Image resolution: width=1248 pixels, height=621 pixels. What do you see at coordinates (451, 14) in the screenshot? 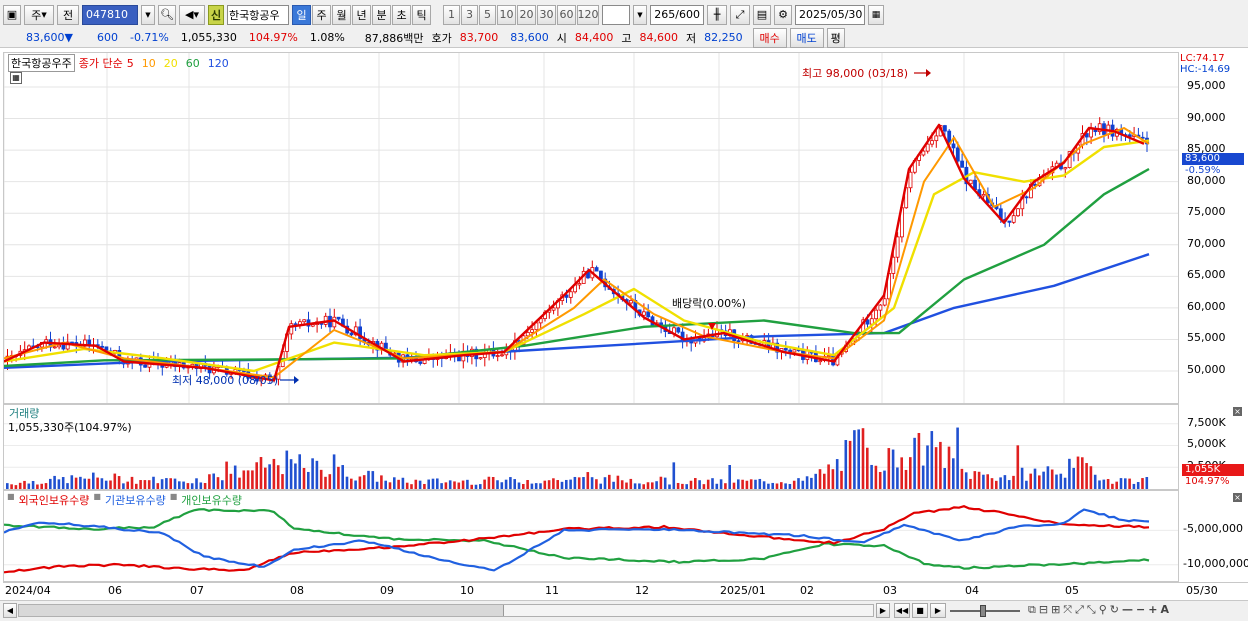
I see `interval-tab-0: 1` at bounding box center [451, 14].